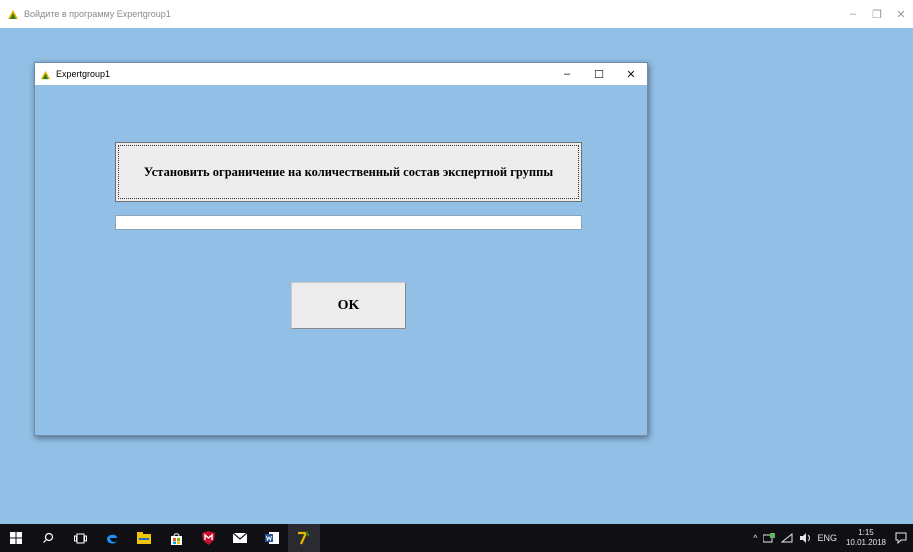 This screenshot has width=913, height=552. Describe the element at coordinates (80, 538) in the screenshot. I see `task-view-icon` at that location.